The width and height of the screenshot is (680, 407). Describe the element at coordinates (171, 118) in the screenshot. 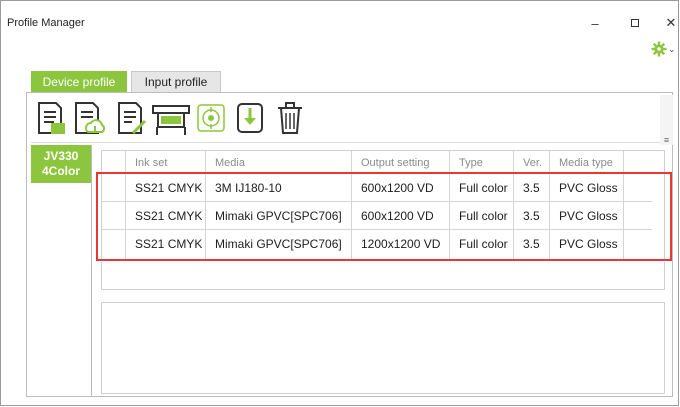

I see `printer-settings-icon` at that location.